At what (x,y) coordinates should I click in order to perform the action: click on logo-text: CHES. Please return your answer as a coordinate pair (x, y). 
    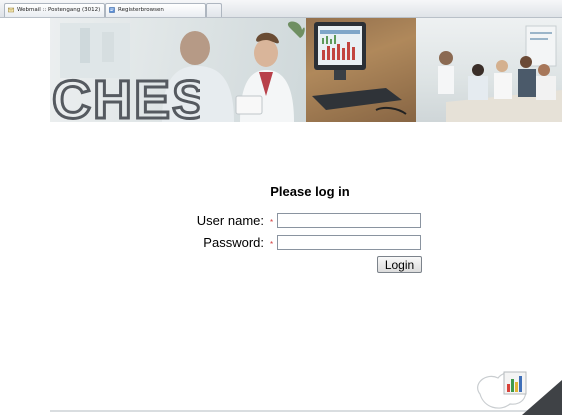
    Looking at the image, I should click on (126, 96).